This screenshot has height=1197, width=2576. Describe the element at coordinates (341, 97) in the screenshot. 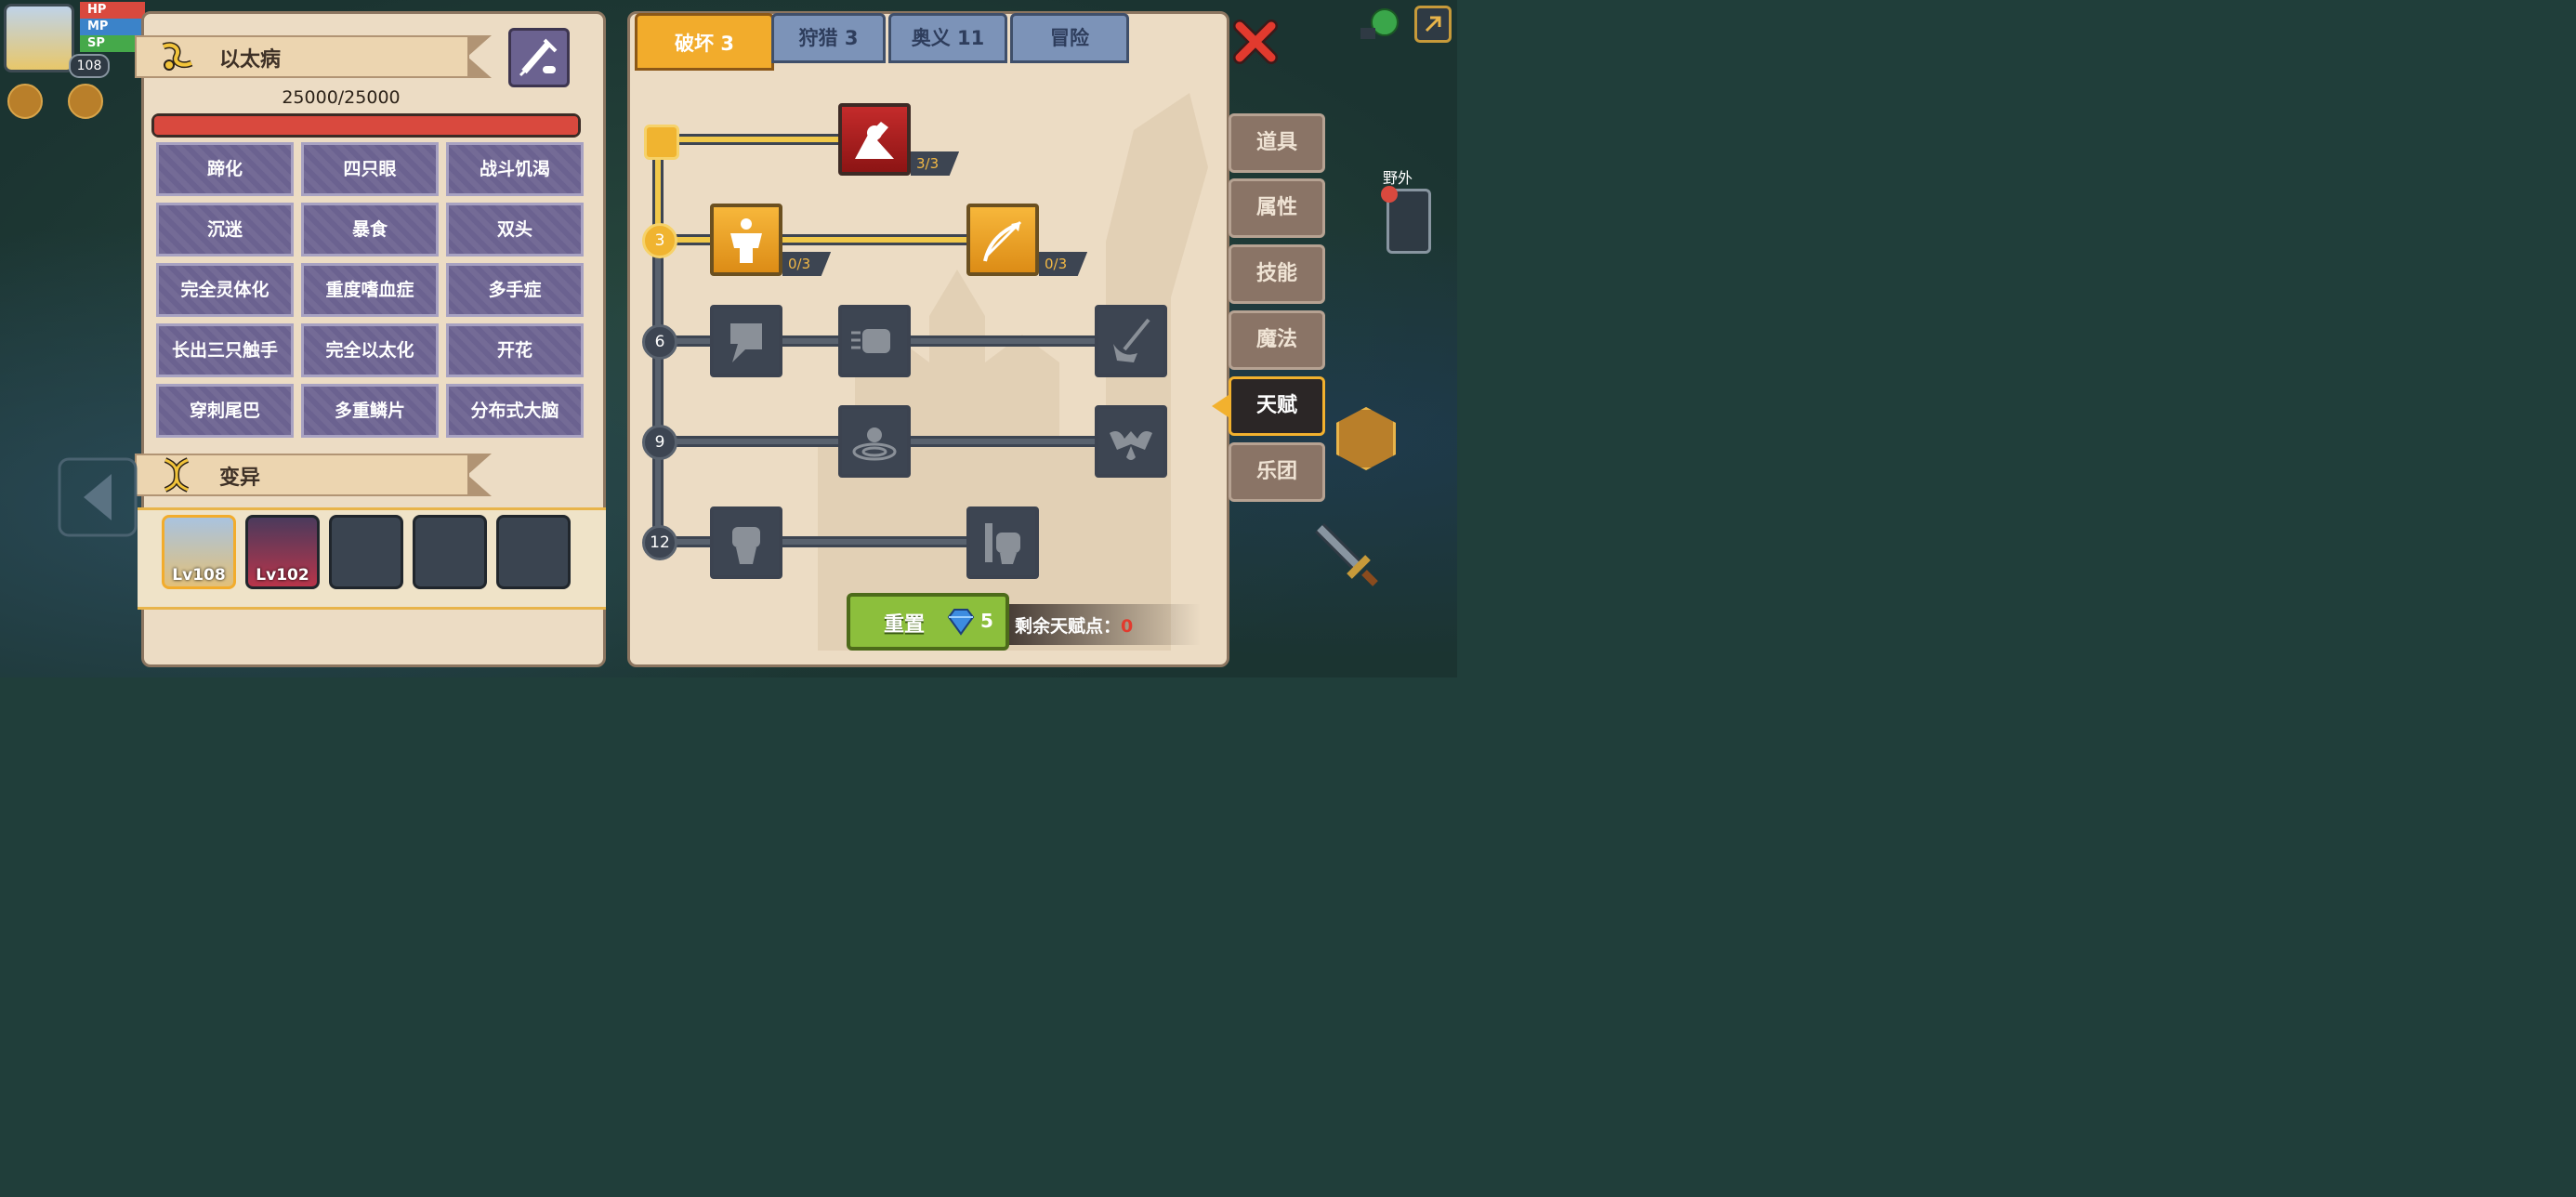

I see `disease-hp-text: 25000/25000` at that location.